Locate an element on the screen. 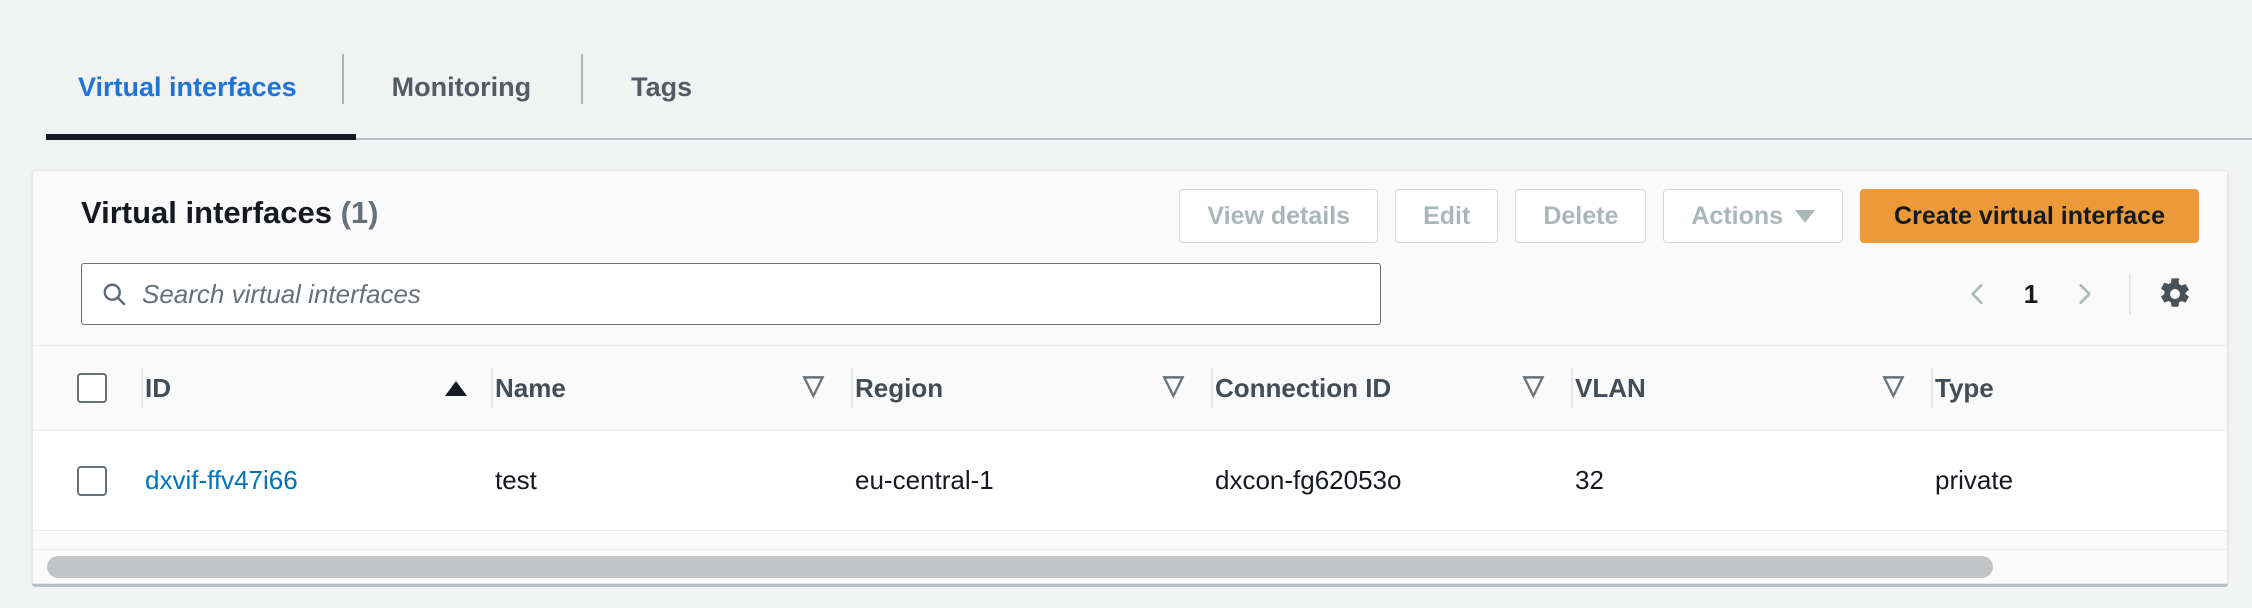  horizontal-scrollbar is located at coordinates (1130, 566).